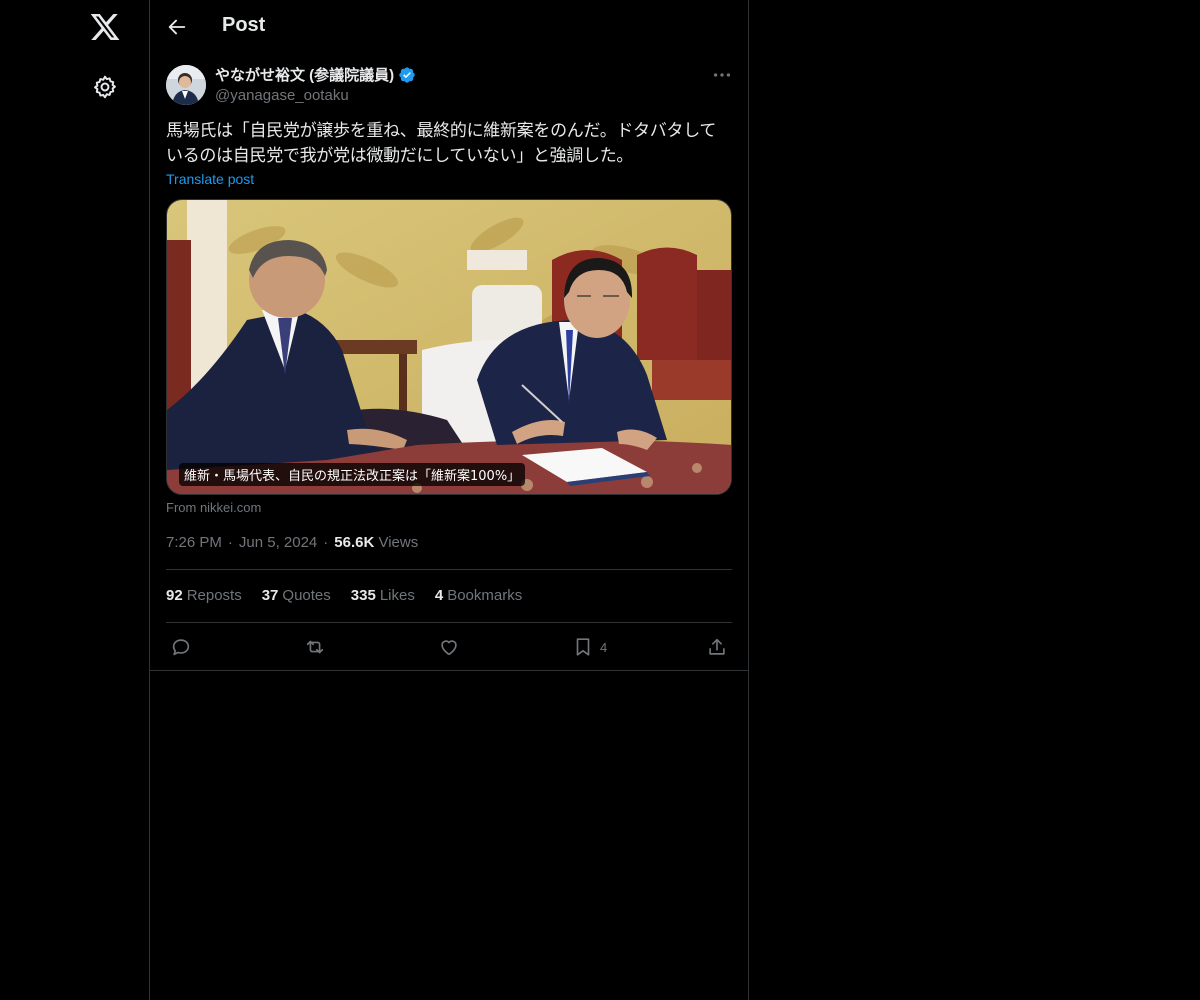 The image size is (1200, 1000). I want to click on stat-bookmarks: 4 Bookmarks, so click(478, 595).